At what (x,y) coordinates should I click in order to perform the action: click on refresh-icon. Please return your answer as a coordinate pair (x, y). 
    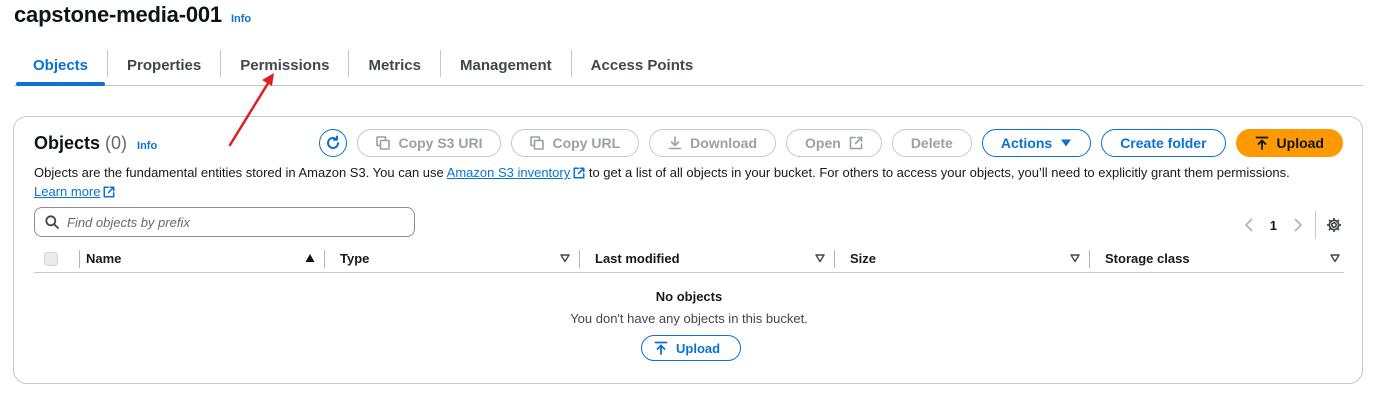
    Looking at the image, I should click on (333, 142).